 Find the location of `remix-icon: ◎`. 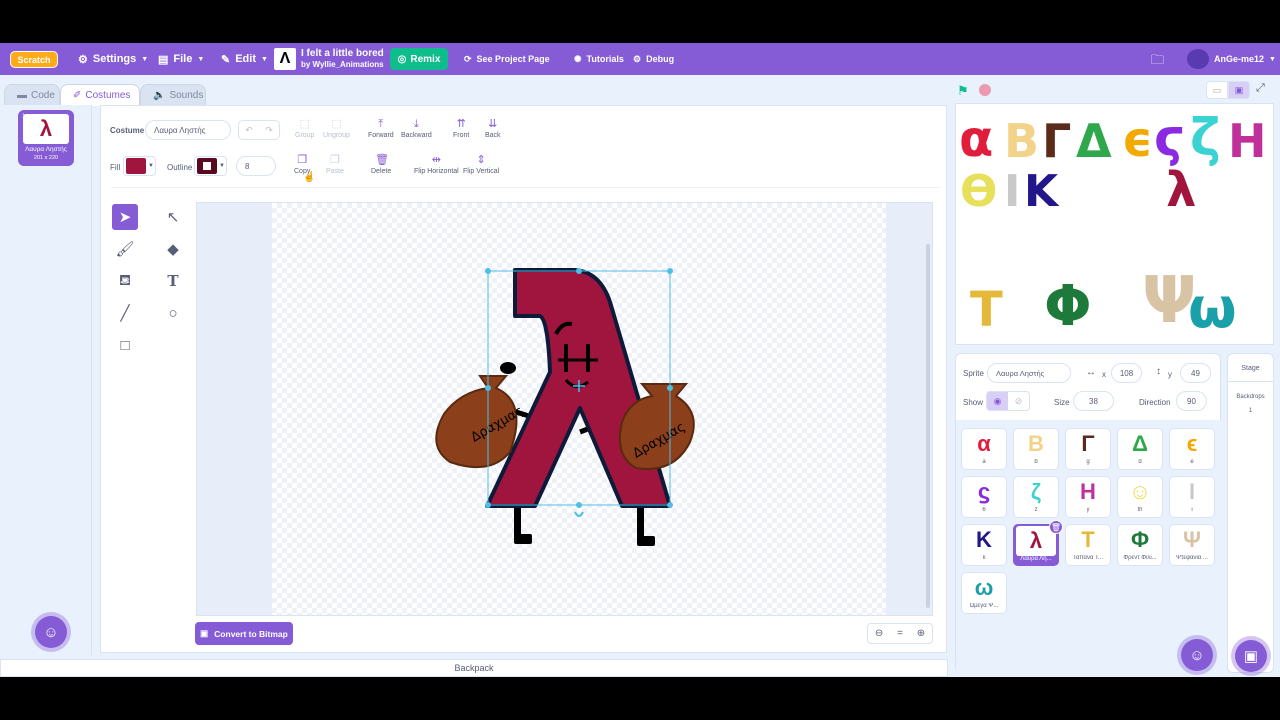

remix-icon: ◎ is located at coordinates (402, 59).